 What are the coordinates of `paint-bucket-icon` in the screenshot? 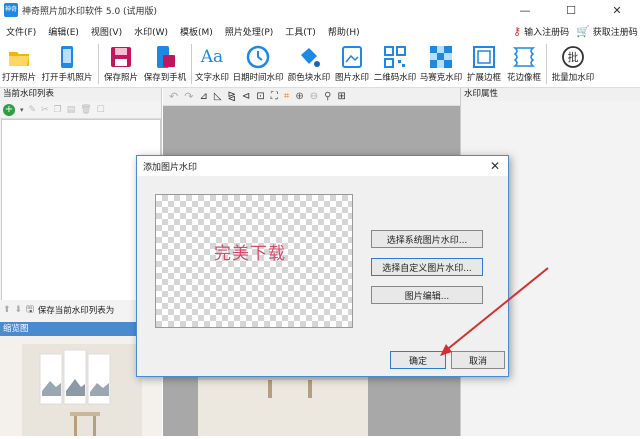 It's located at (309, 57).